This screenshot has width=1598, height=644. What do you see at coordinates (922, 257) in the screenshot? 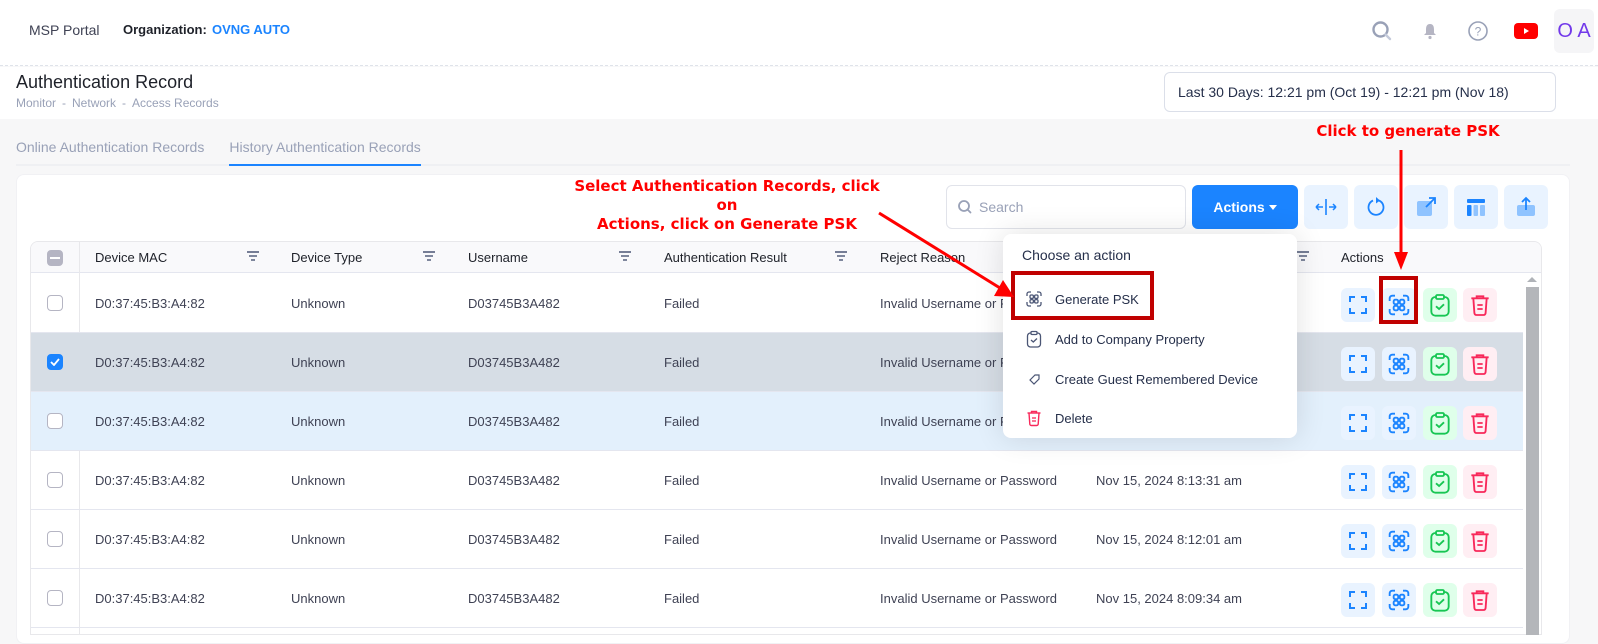
I see `column-header-reject-reason: Reject Reason` at bounding box center [922, 257].